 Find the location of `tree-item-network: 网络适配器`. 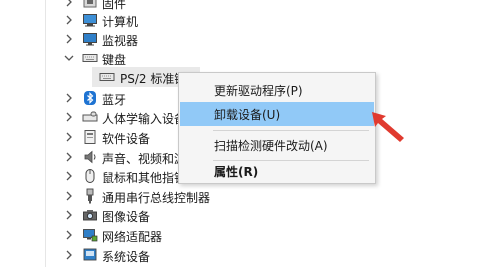

tree-item-network: 网络适配器 is located at coordinates (150, 235).